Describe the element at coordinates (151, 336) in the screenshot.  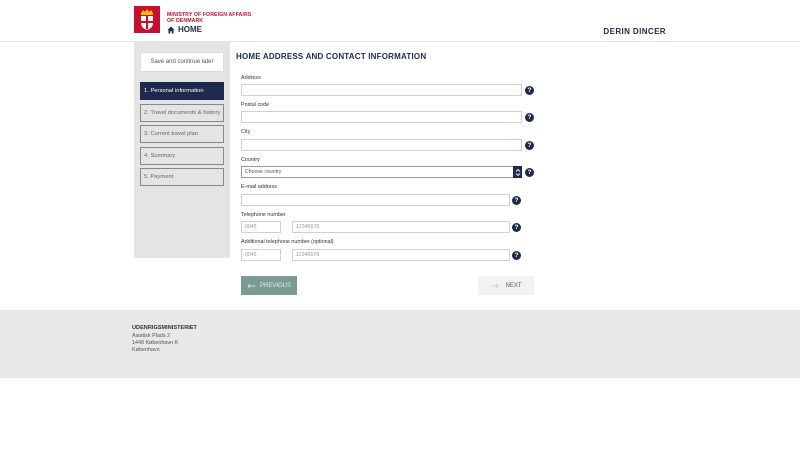
I see `footer-street: Asiatisk Plads 2` at that location.